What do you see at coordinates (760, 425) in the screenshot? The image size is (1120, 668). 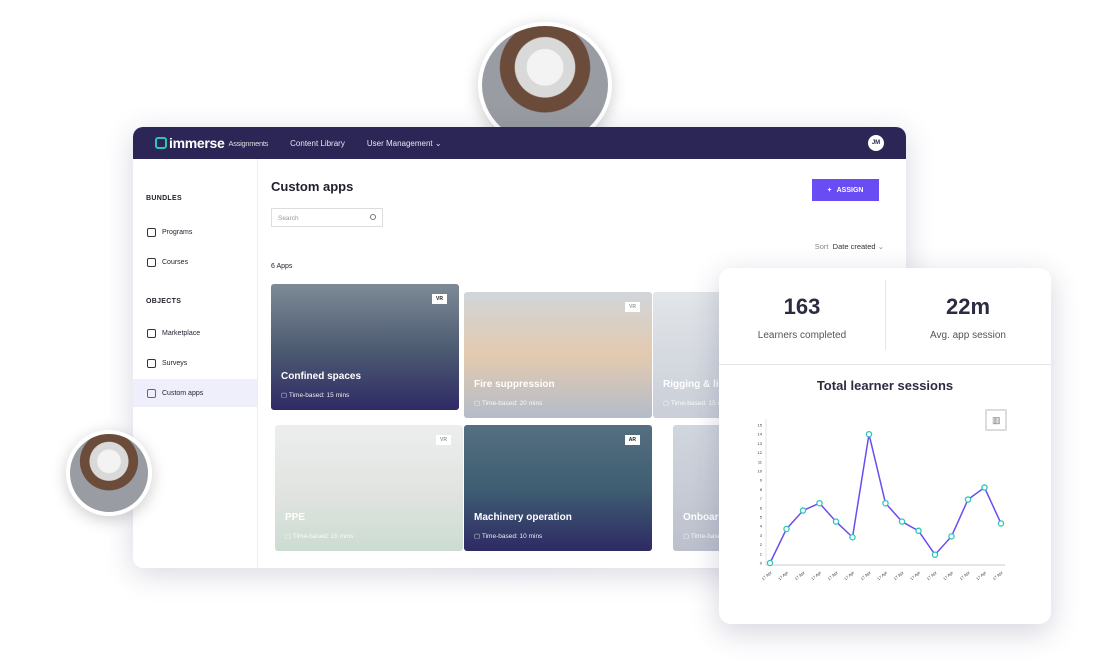 I see `y-tick-label: 15` at bounding box center [760, 425].